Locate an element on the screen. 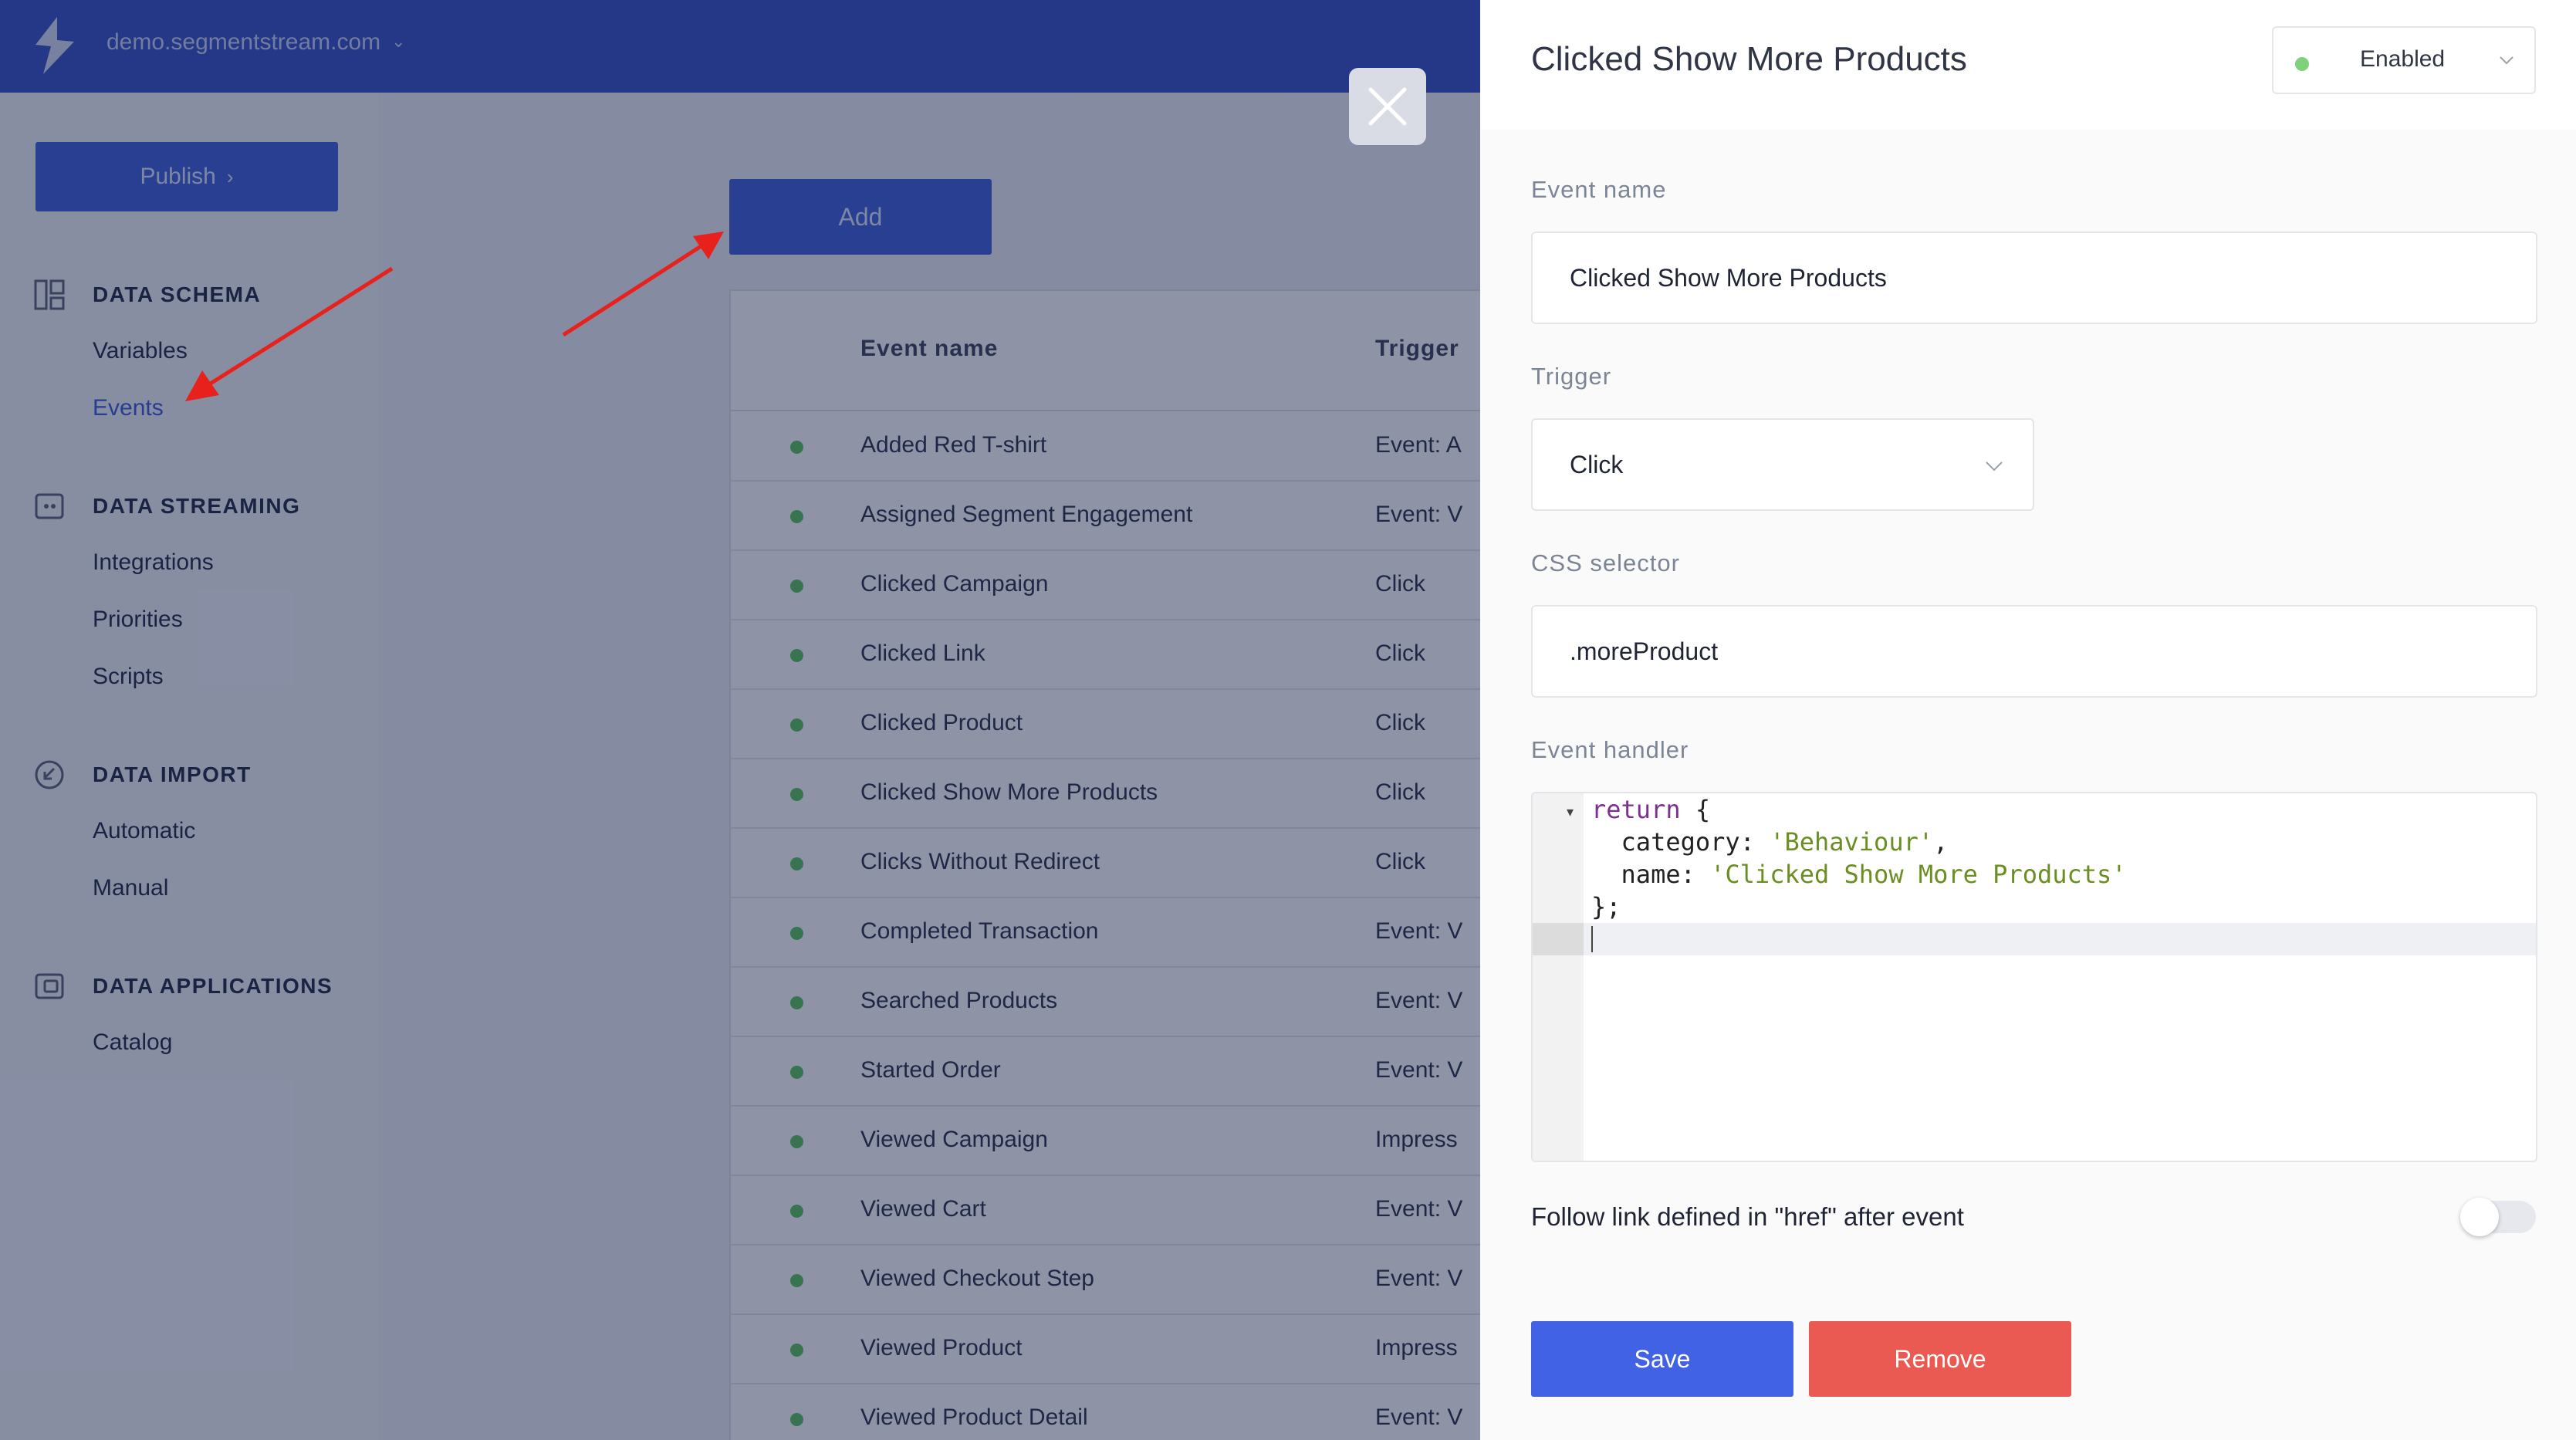 This screenshot has width=2576, height=1440. event-handler-label: Event handler is located at coordinates (1610, 749).